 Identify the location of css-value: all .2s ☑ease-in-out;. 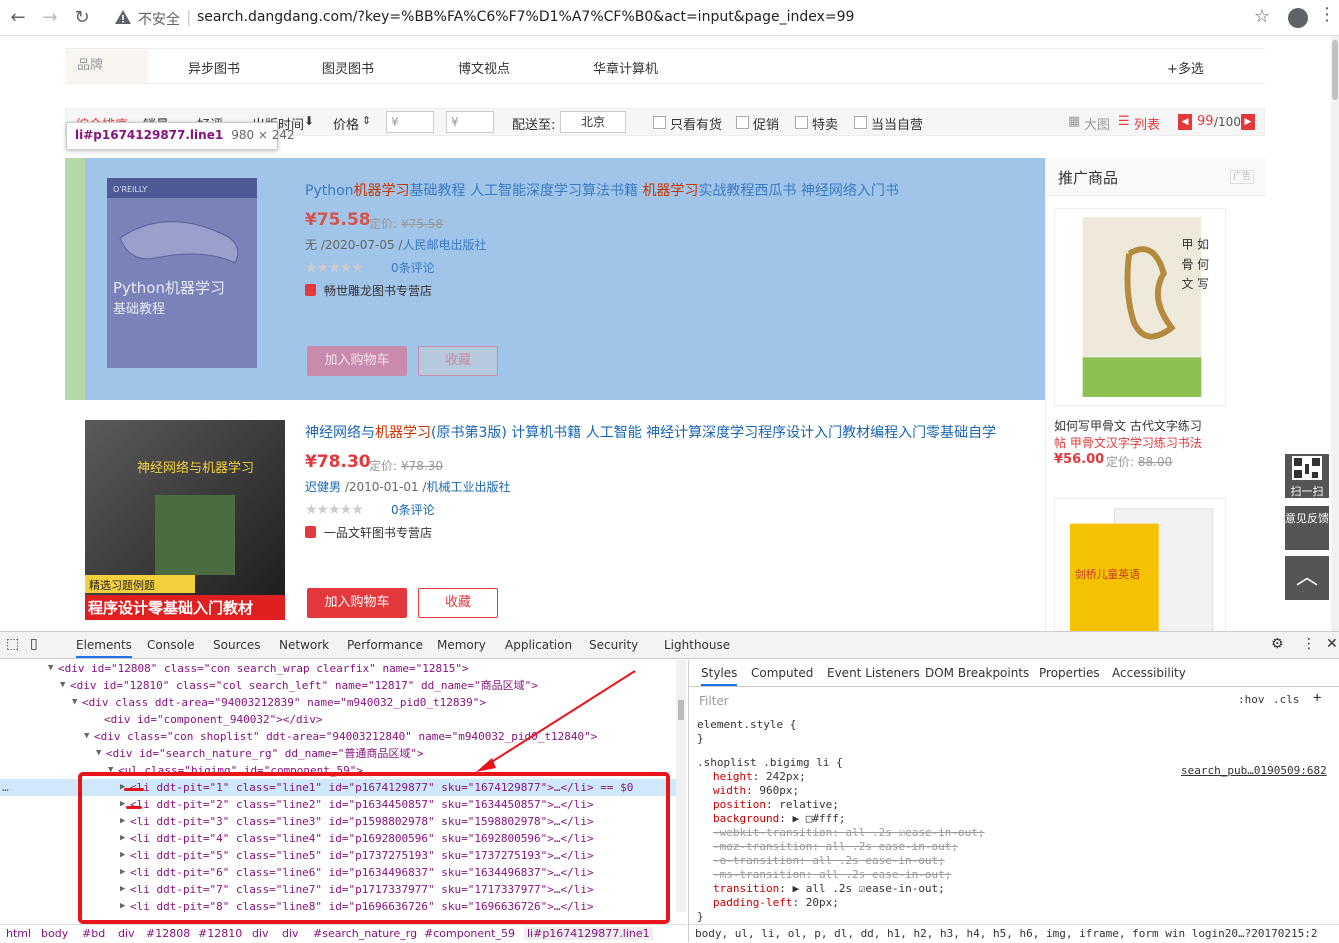
(914, 832).